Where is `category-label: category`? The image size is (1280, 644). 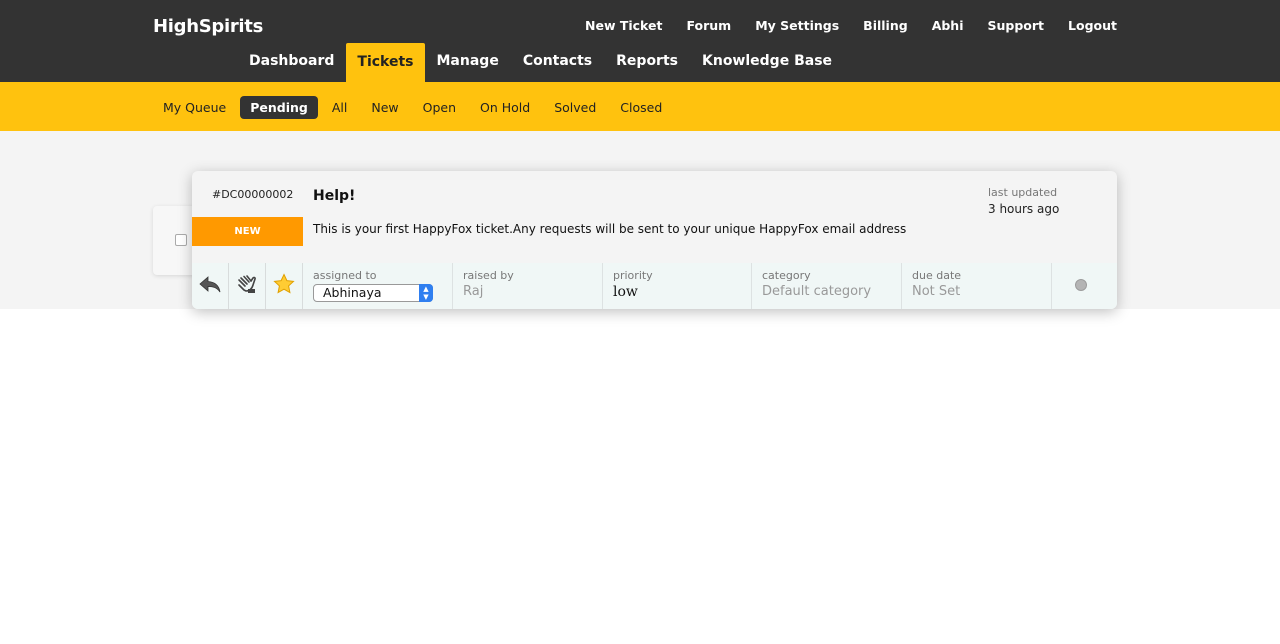 category-label: category is located at coordinates (786, 275).